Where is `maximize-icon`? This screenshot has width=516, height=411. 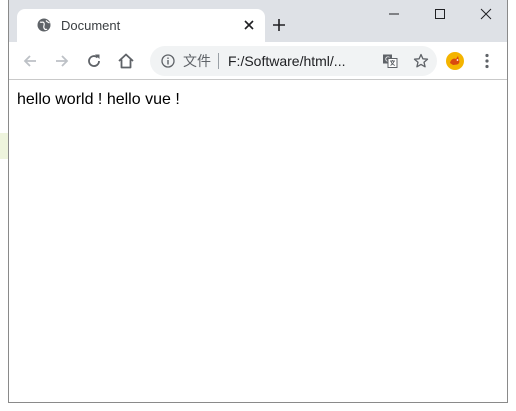
maximize-icon is located at coordinates (440, 14).